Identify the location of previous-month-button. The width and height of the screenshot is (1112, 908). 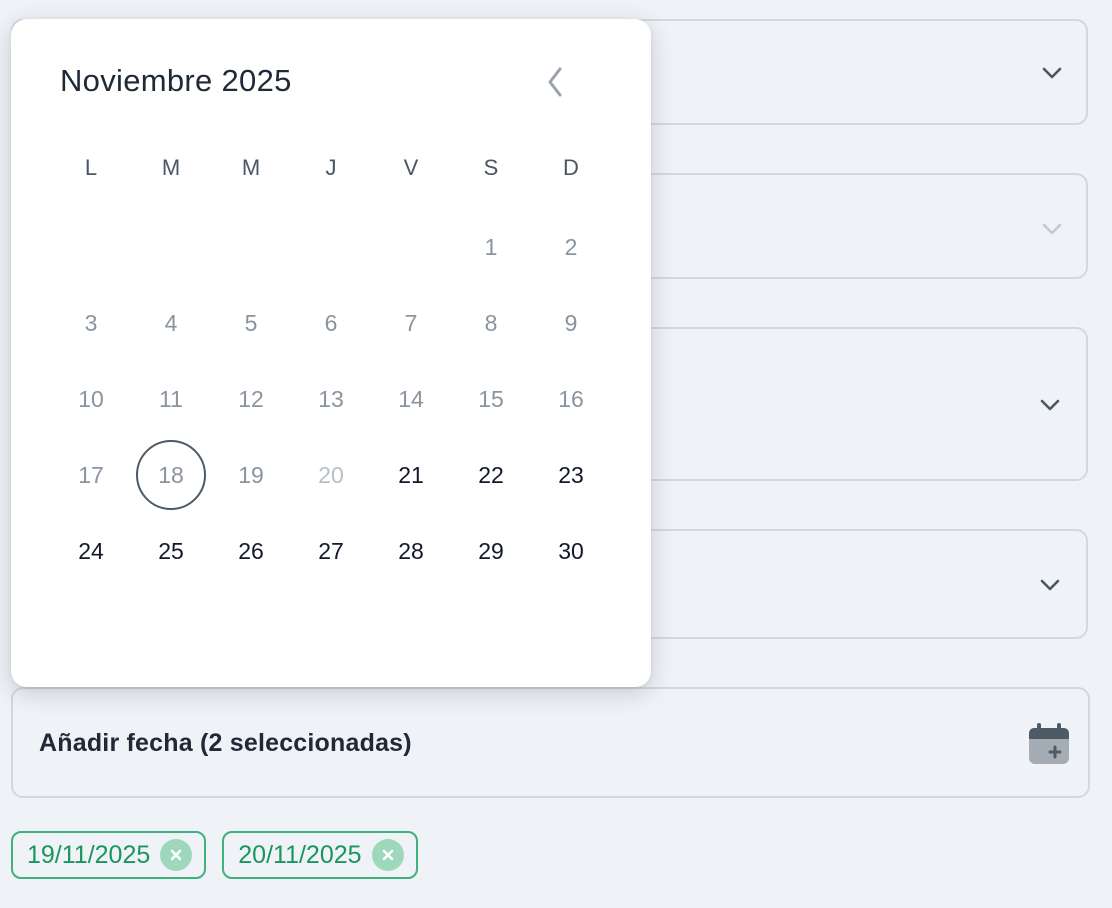
(556, 82).